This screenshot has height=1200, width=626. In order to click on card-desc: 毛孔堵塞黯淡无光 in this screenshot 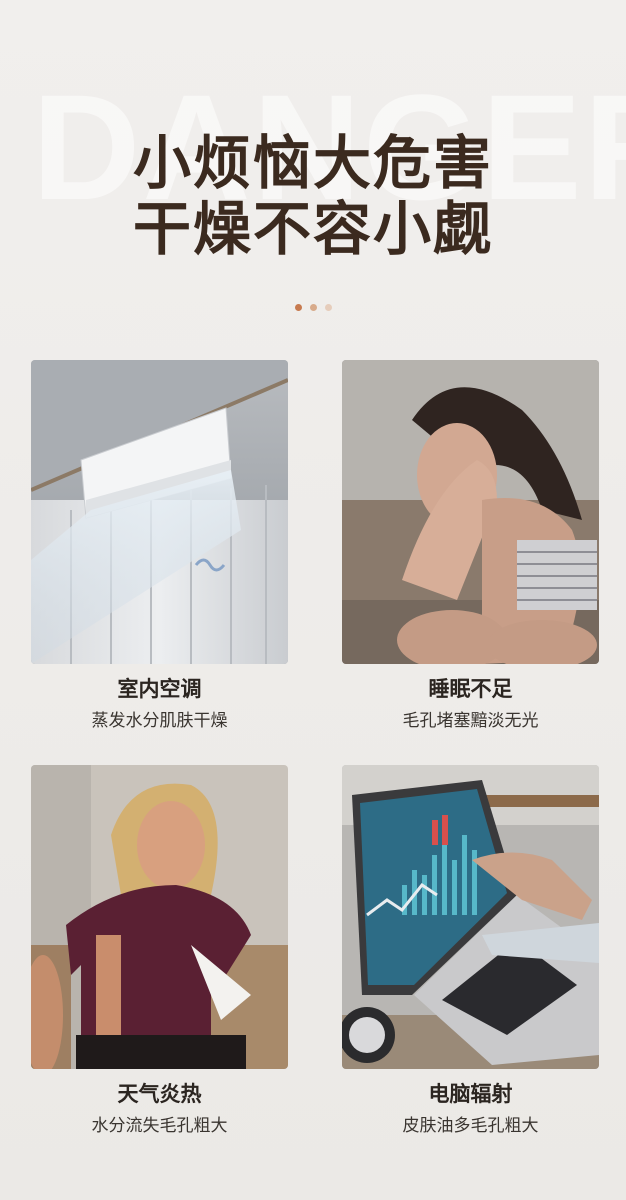, I will do `click(470, 721)`.